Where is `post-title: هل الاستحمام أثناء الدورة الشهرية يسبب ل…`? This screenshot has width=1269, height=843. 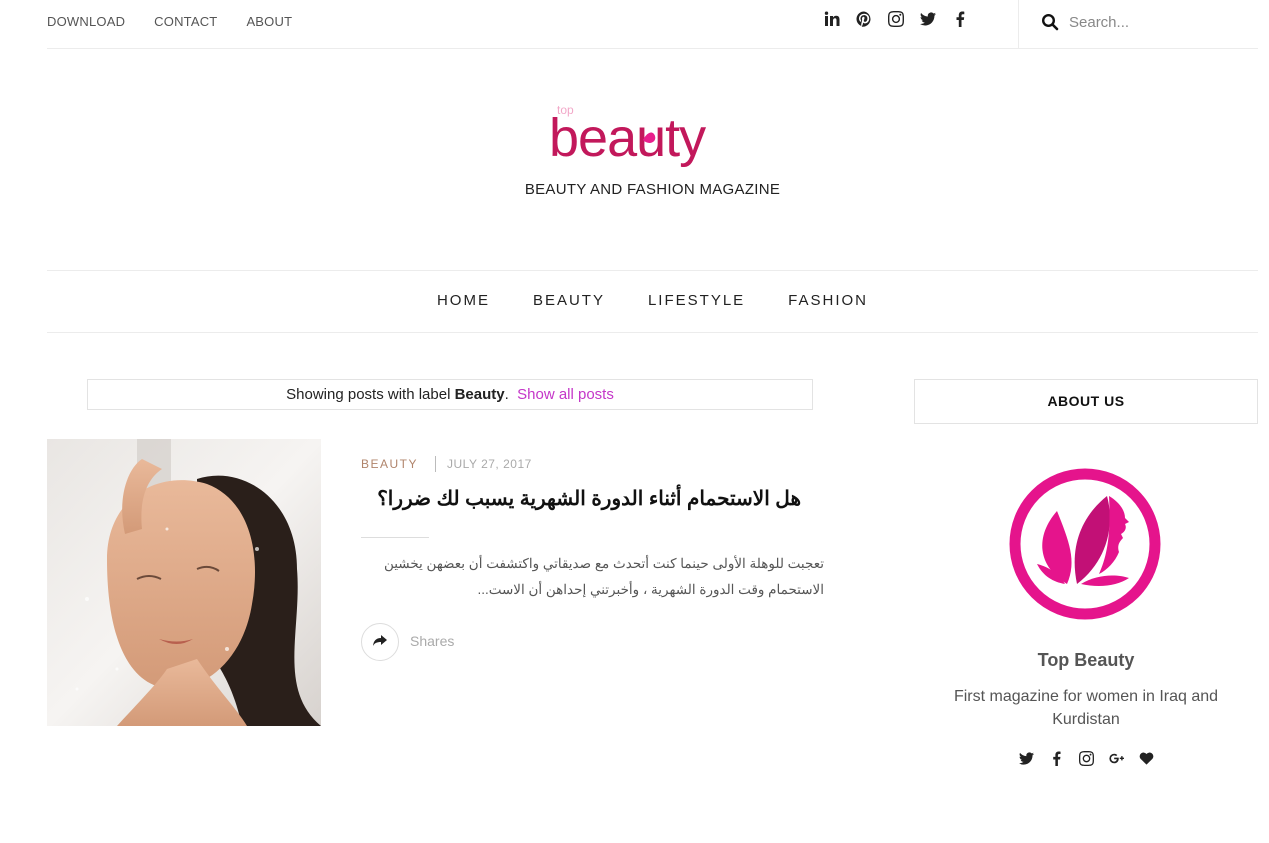 post-title: هل الاستحمام أثناء الدورة الشهرية يسبب ل… is located at coordinates (581, 498).